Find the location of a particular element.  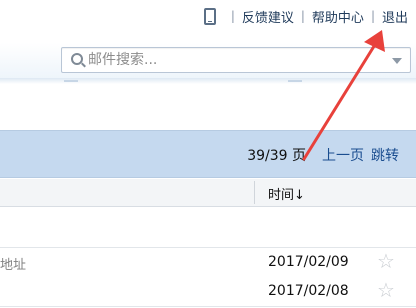

help-center-link: 帮助中心 is located at coordinates (338, 16).